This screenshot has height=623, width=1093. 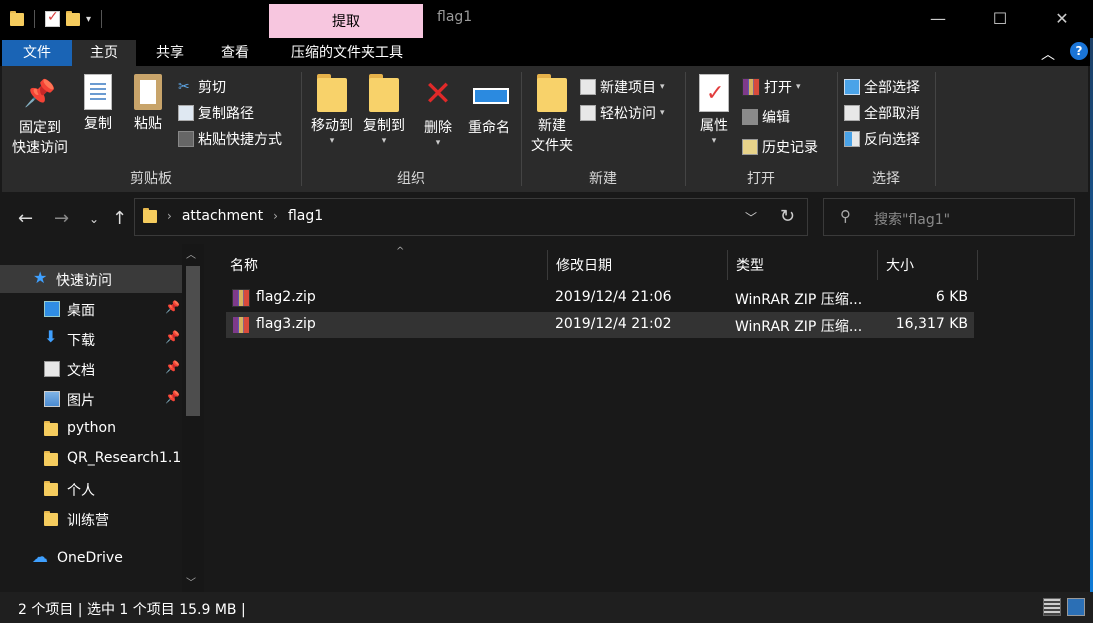 What do you see at coordinates (761, 179) in the screenshot?
I see `open-group-label: 打开` at bounding box center [761, 179].